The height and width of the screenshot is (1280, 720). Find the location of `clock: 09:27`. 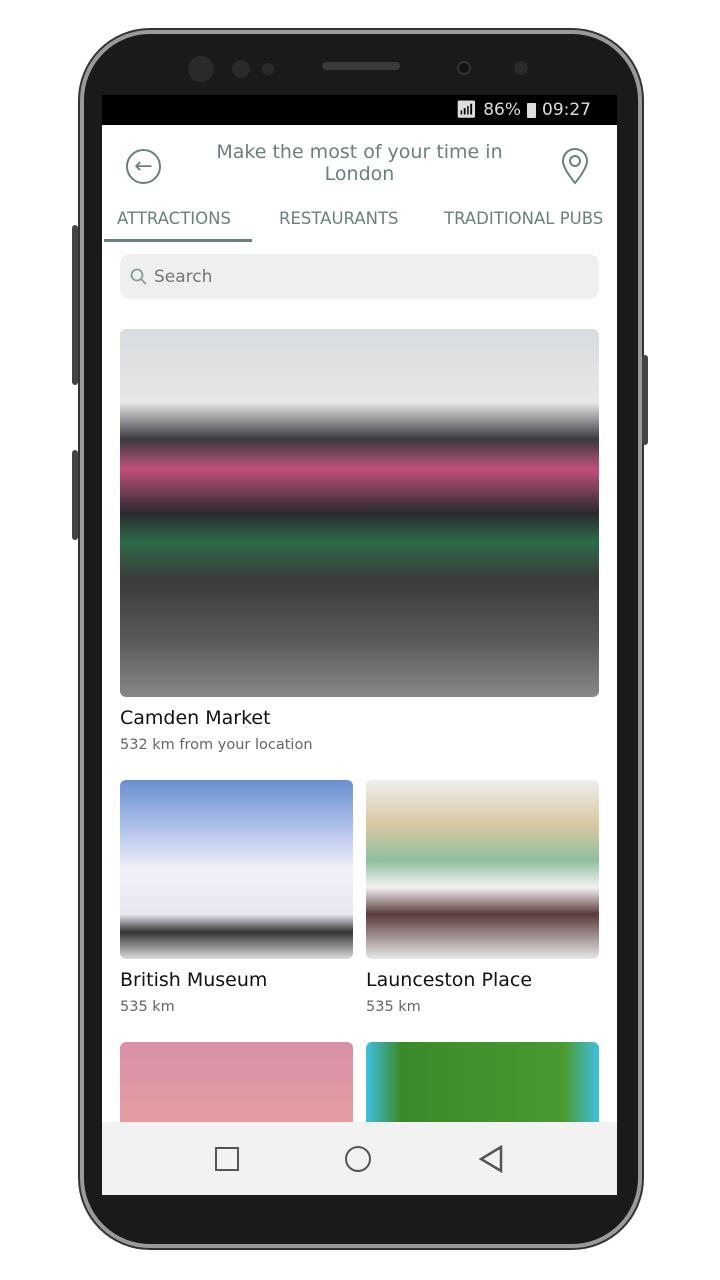

clock: 09:27 is located at coordinates (566, 110).